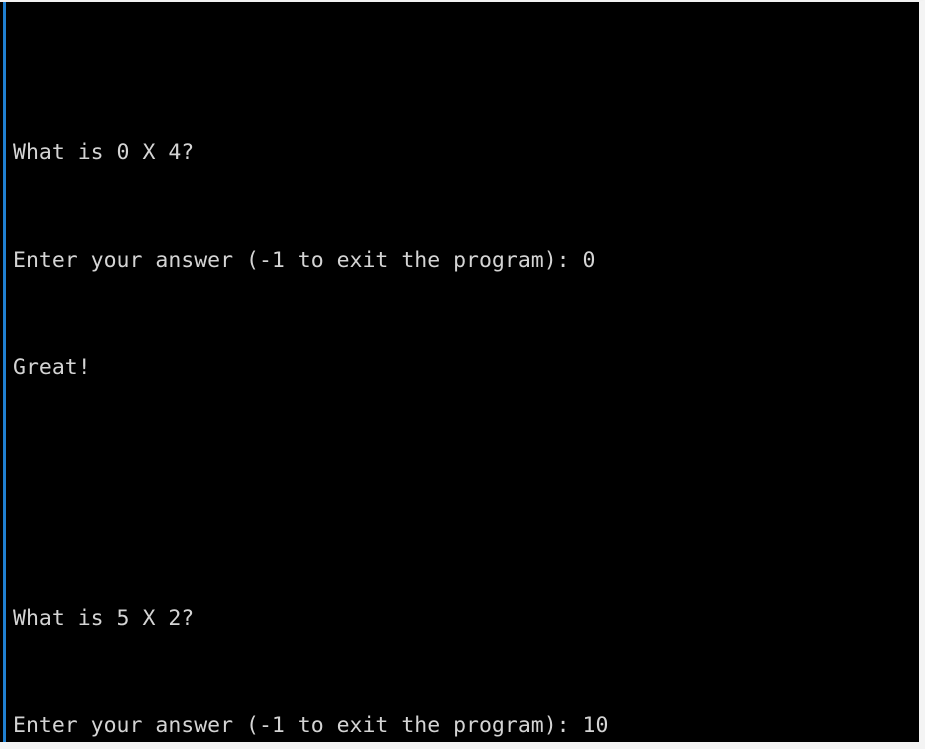 The height and width of the screenshot is (749, 925). Describe the element at coordinates (52, 368) in the screenshot. I see `console-line: Great!` at that location.